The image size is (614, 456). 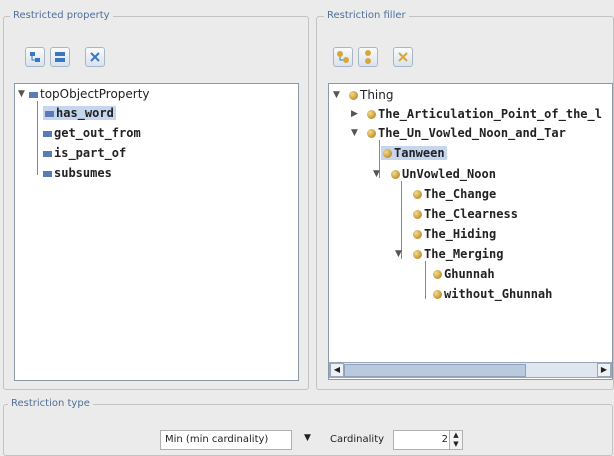 What do you see at coordinates (456, 435) in the screenshot?
I see `spinner-up-icon: ▲` at bounding box center [456, 435].